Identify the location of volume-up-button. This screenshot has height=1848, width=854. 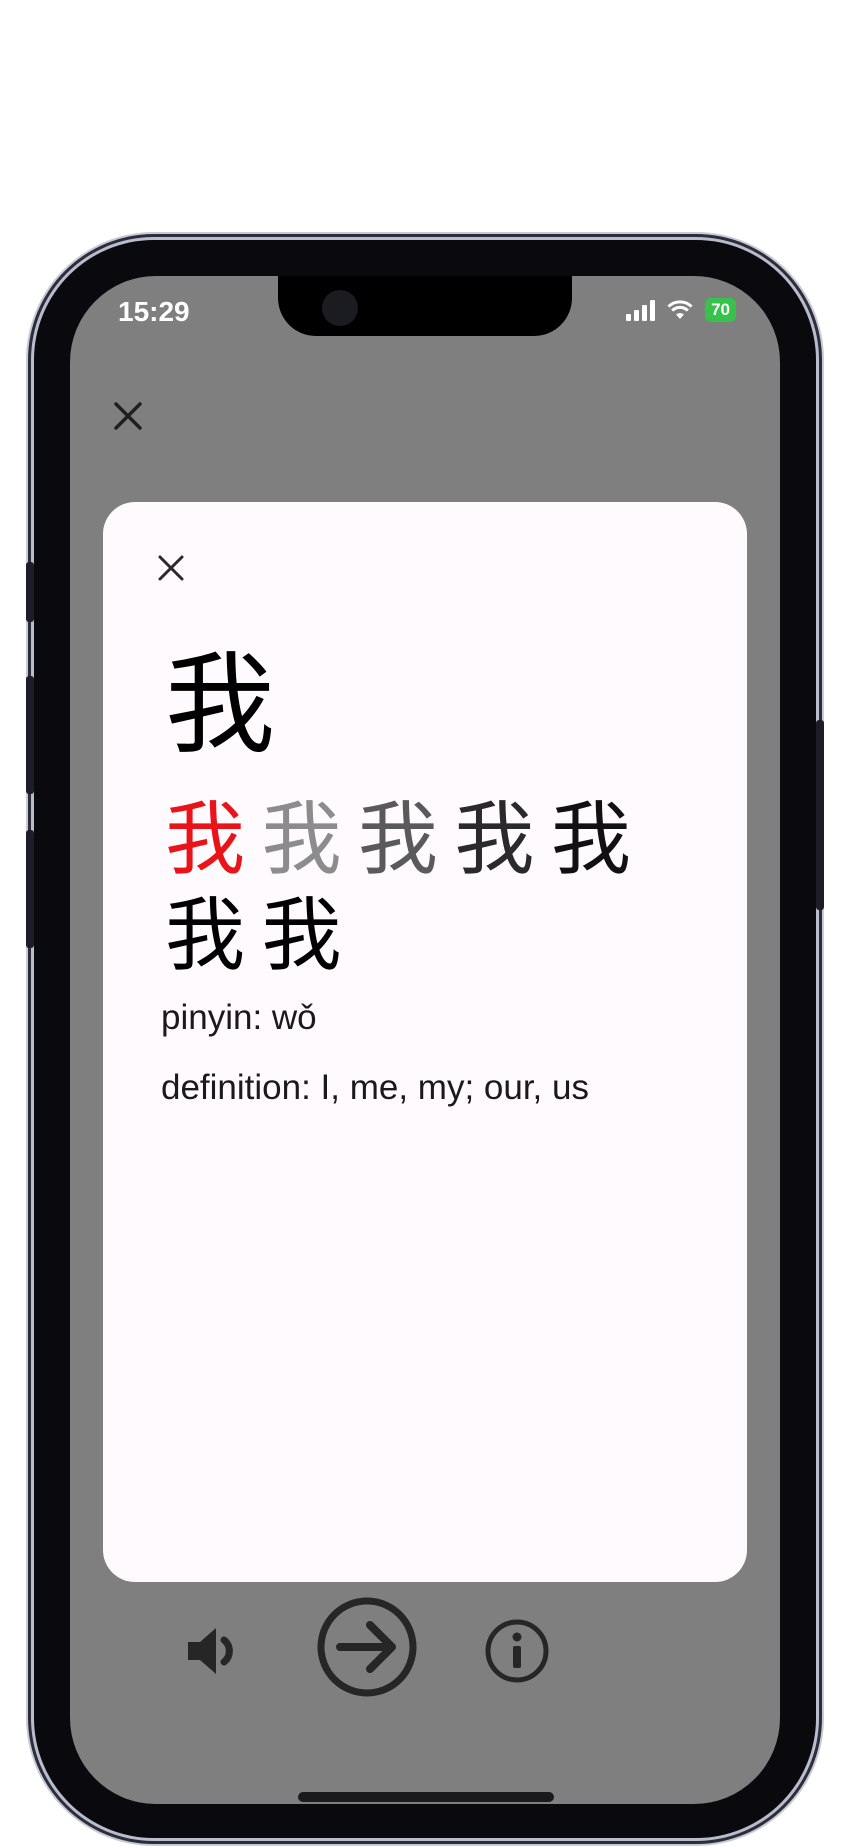
(30, 735).